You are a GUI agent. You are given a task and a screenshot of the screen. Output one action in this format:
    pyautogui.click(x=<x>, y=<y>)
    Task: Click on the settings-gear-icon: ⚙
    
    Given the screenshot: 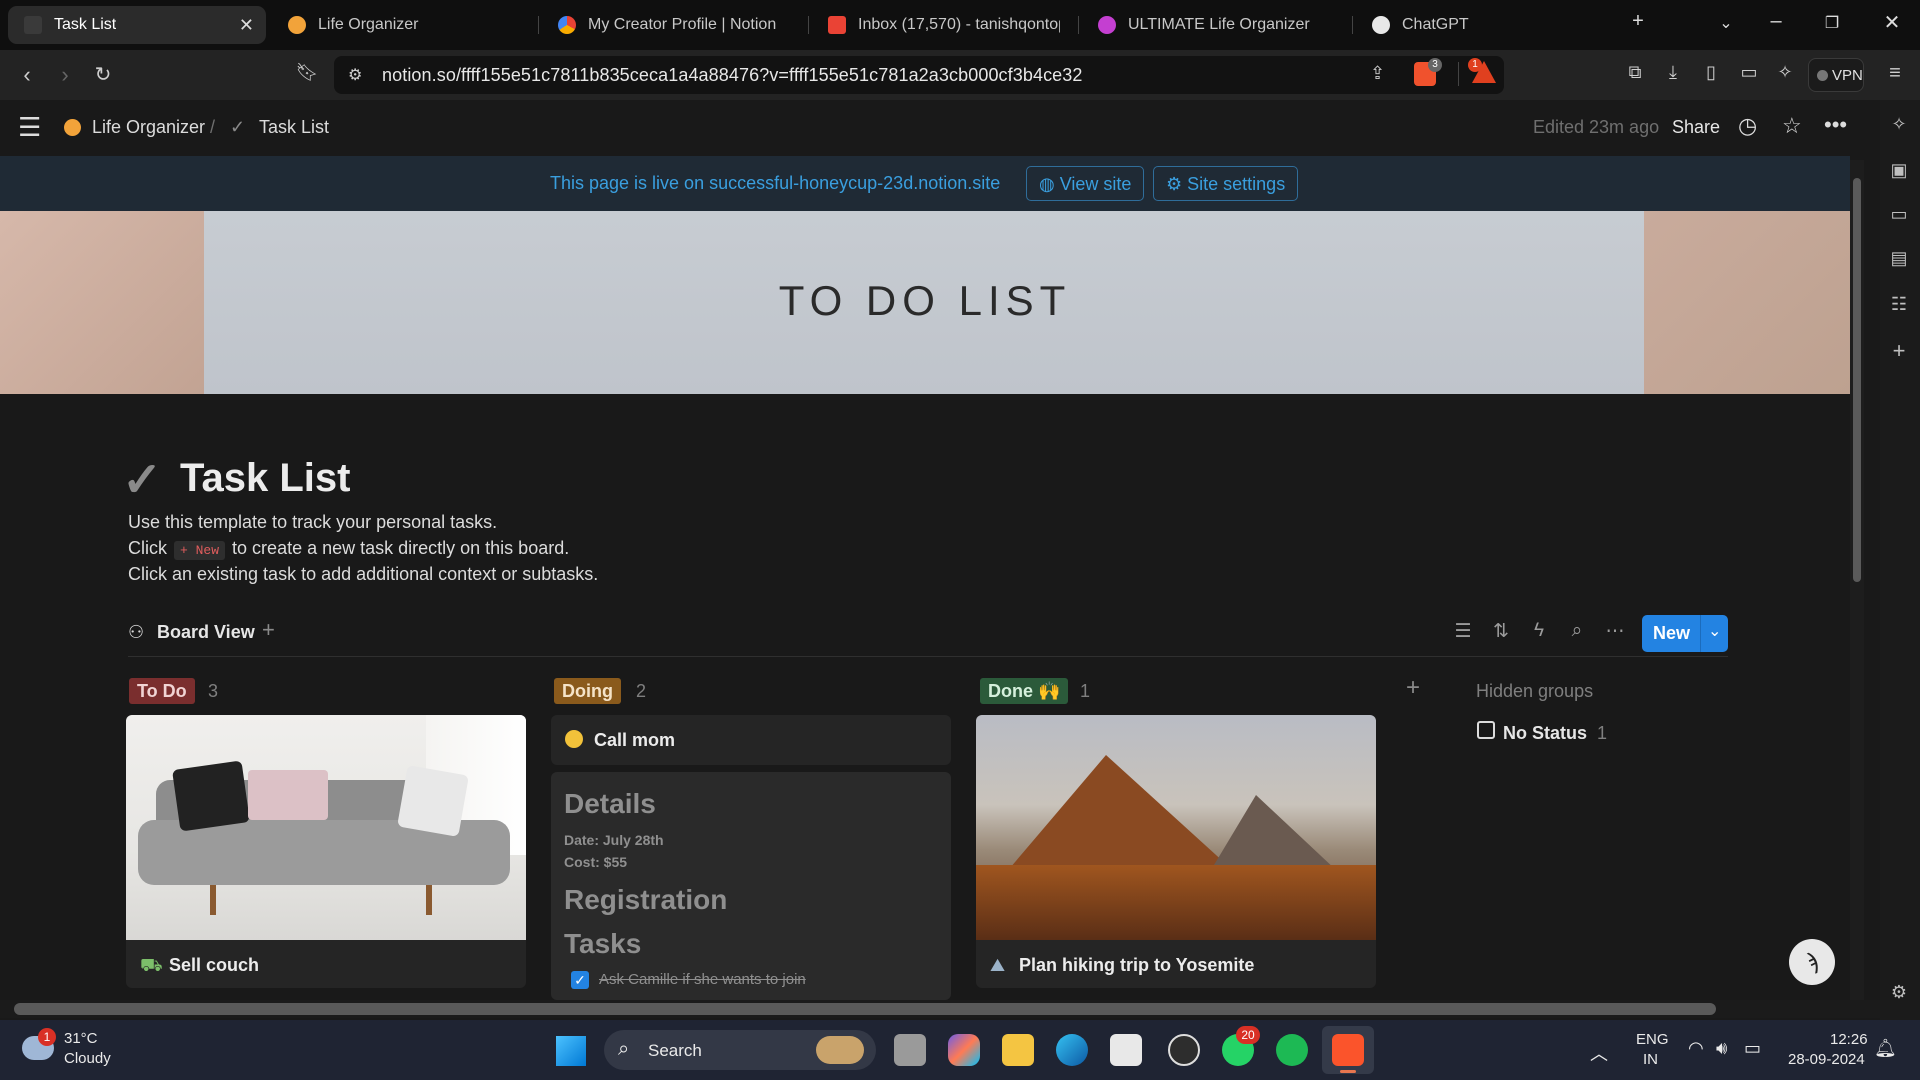 What is the action you would take?
    pyautogui.click(x=1899, y=992)
    